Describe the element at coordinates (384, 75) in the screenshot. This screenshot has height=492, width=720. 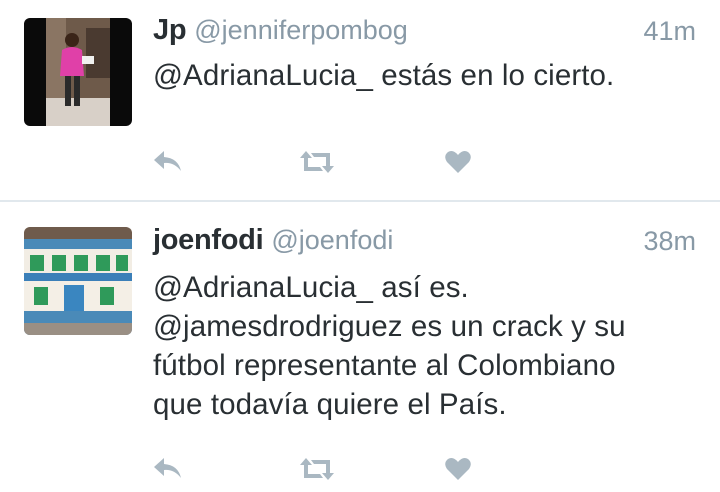
I see `tweet-text: @AdrianaLucia_ estás en lo cierto.` at that location.